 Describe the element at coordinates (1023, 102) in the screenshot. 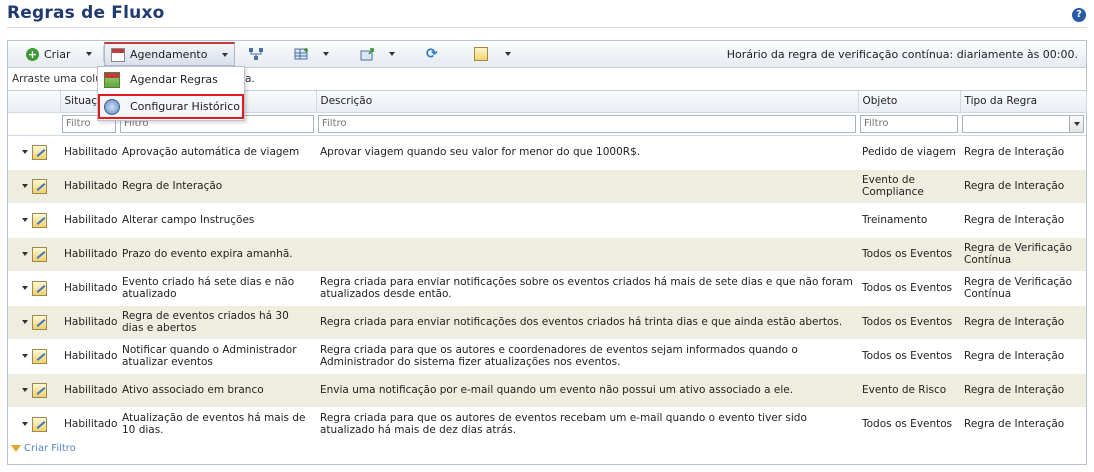

I see `column-header-rule-type: Tipo da Regra` at that location.